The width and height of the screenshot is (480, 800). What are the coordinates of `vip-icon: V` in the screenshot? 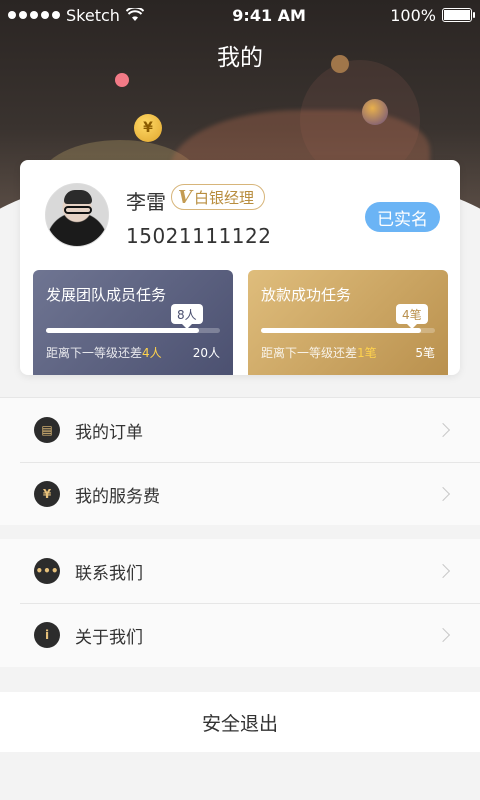 It's located at (185, 197).